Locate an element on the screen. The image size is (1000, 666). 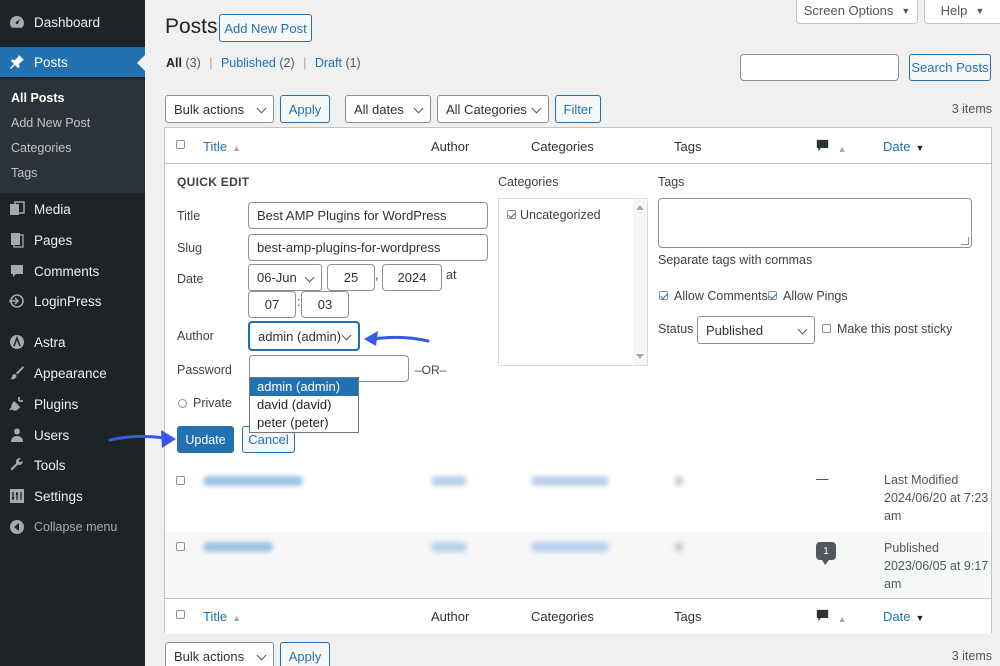
search-posts-button: Search Posts is located at coordinates (950, 67).